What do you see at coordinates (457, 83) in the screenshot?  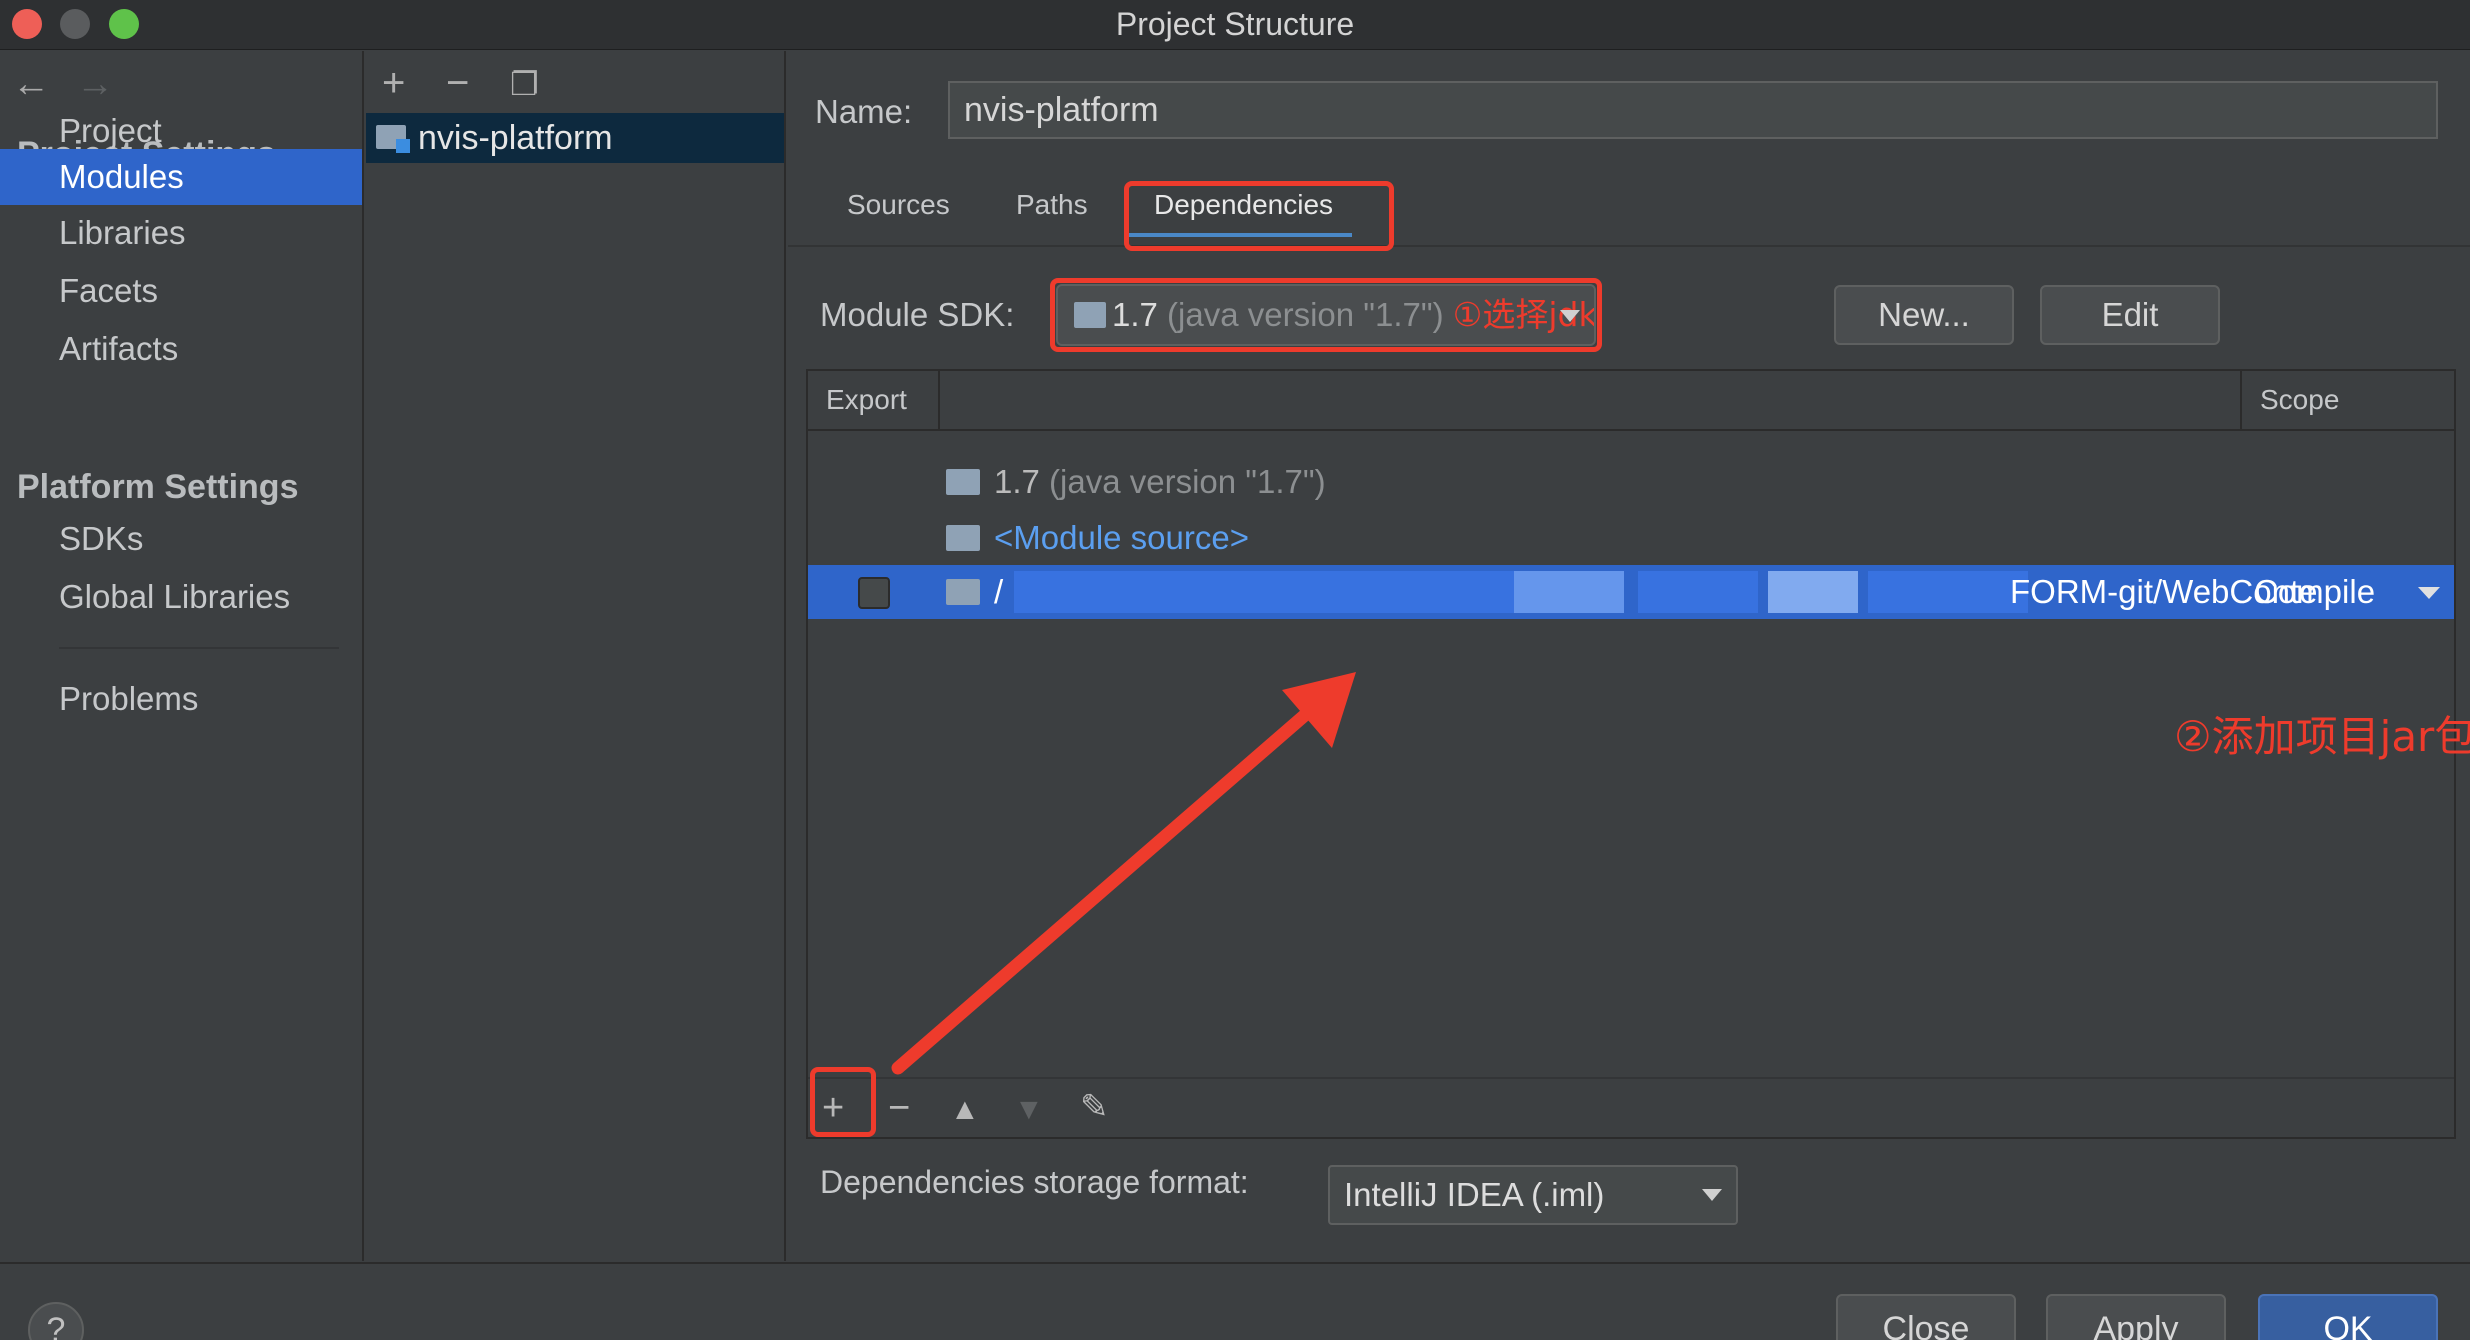 I see `remove-module-icon: −` at bounding box center [457, 83].